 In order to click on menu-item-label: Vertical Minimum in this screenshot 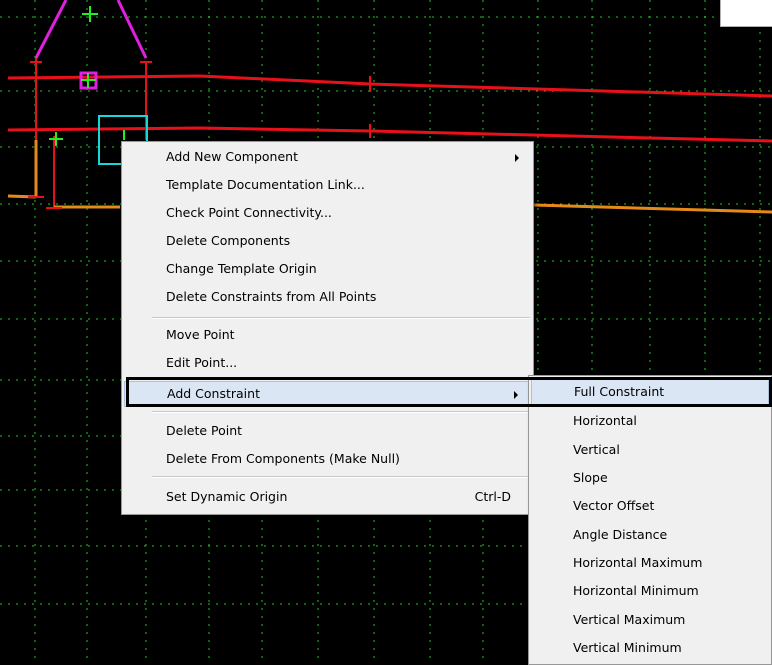, I will do `click(627, 647)`.